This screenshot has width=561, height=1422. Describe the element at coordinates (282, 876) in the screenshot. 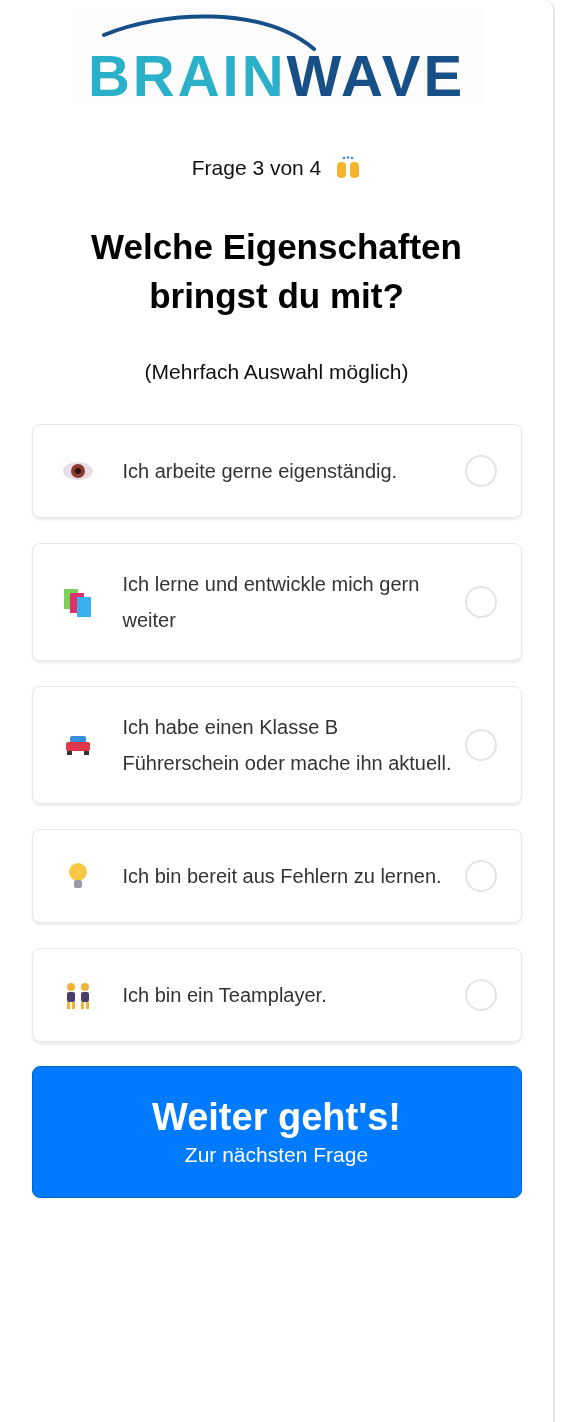

I see `option-label: Ich bin bereit aus Fehlern zu lernen.` at that location.